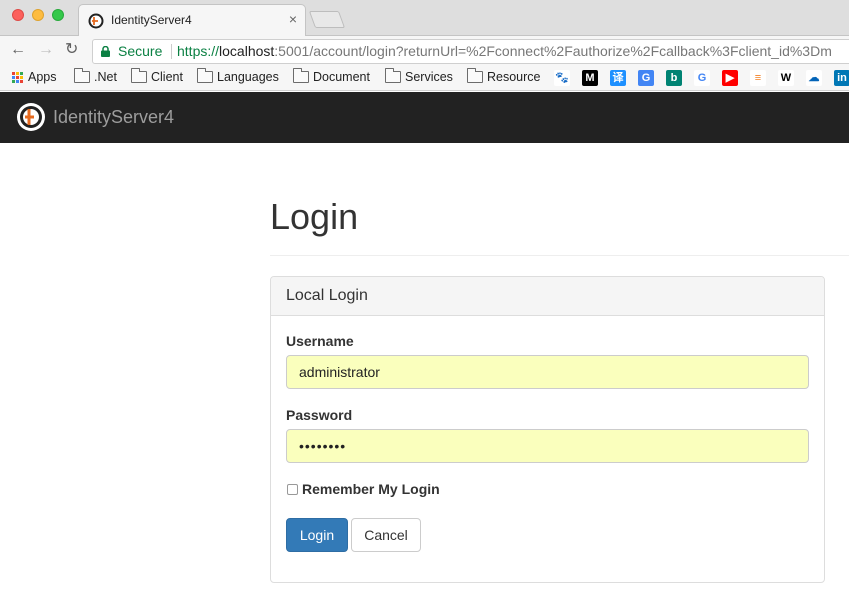  I want to click on panel-title: Local Login, so click(327, 295).